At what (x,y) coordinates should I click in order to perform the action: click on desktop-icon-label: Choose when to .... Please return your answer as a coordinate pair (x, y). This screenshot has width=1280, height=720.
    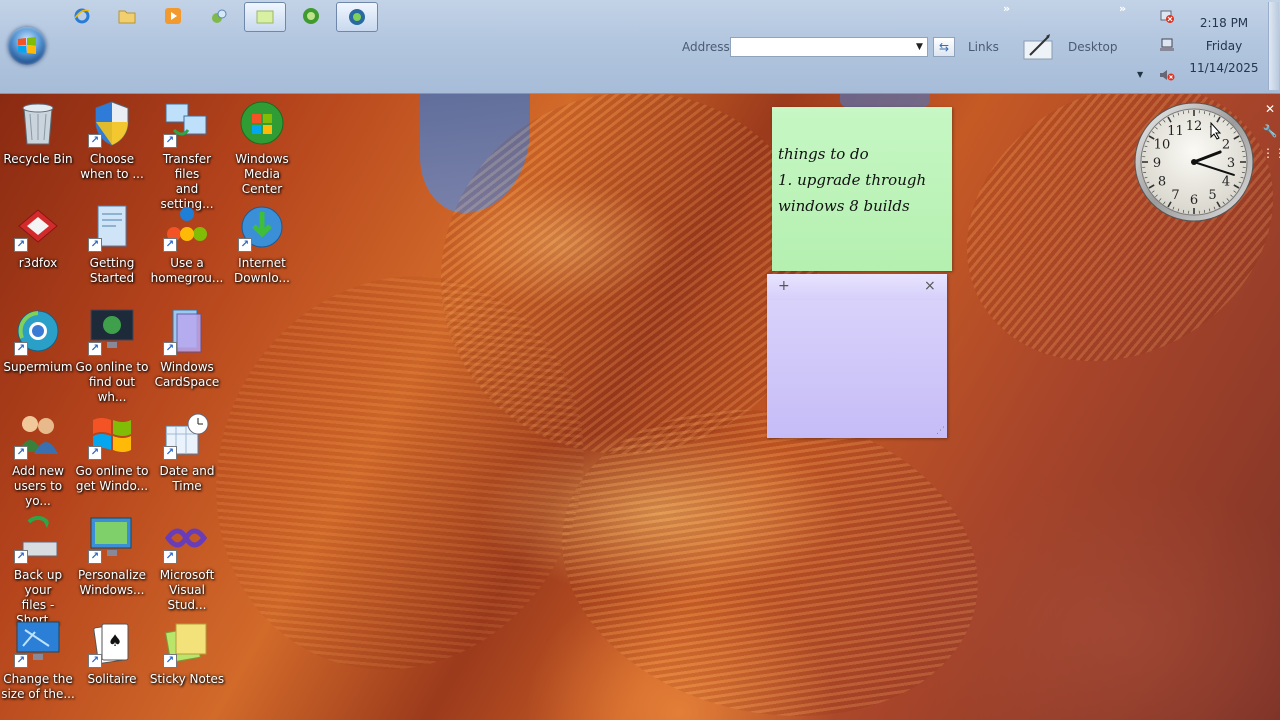
    Looking at the image, I should click on (112, 166).